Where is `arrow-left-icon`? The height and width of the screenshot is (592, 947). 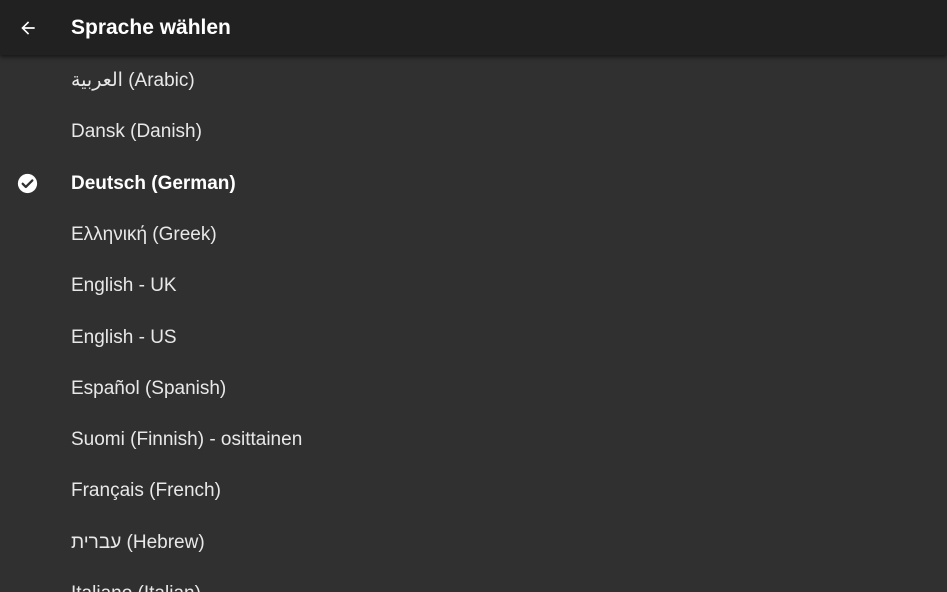
arrow-left-icon is located at coordinates (28, 28).